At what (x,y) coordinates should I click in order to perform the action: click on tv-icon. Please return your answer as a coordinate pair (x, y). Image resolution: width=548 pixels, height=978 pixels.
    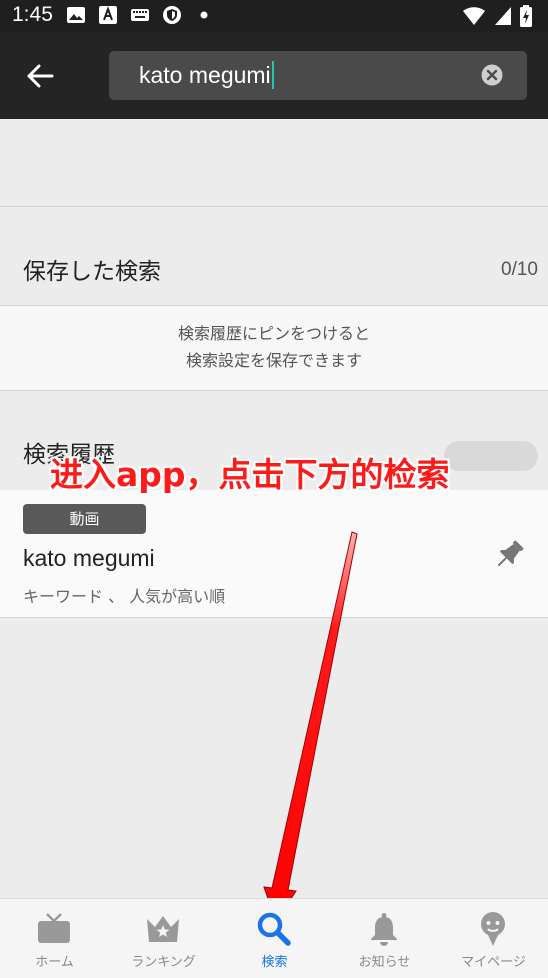
    Looking at the image, I should click on (54, 929).